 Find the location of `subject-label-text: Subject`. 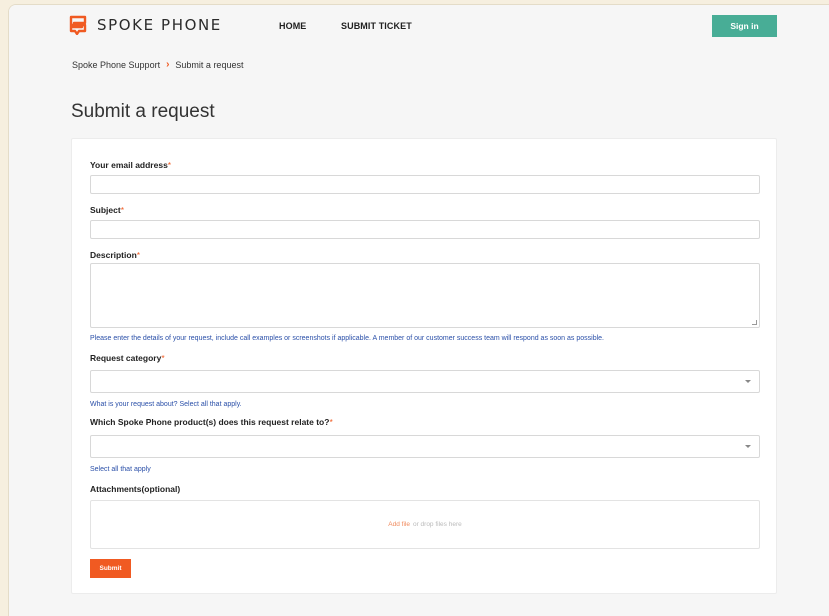

subject-label-text: Subject is located at coordinates (105, 210).